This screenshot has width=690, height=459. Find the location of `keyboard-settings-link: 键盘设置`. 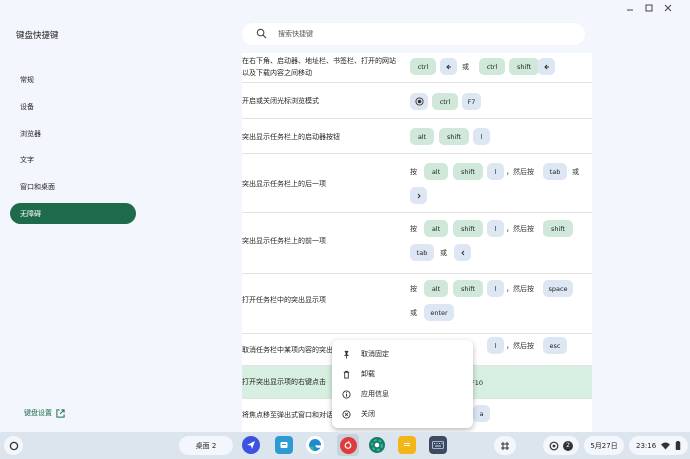

keyboard-settings-link: 键盘设置 is located at coordinates (44, 413).